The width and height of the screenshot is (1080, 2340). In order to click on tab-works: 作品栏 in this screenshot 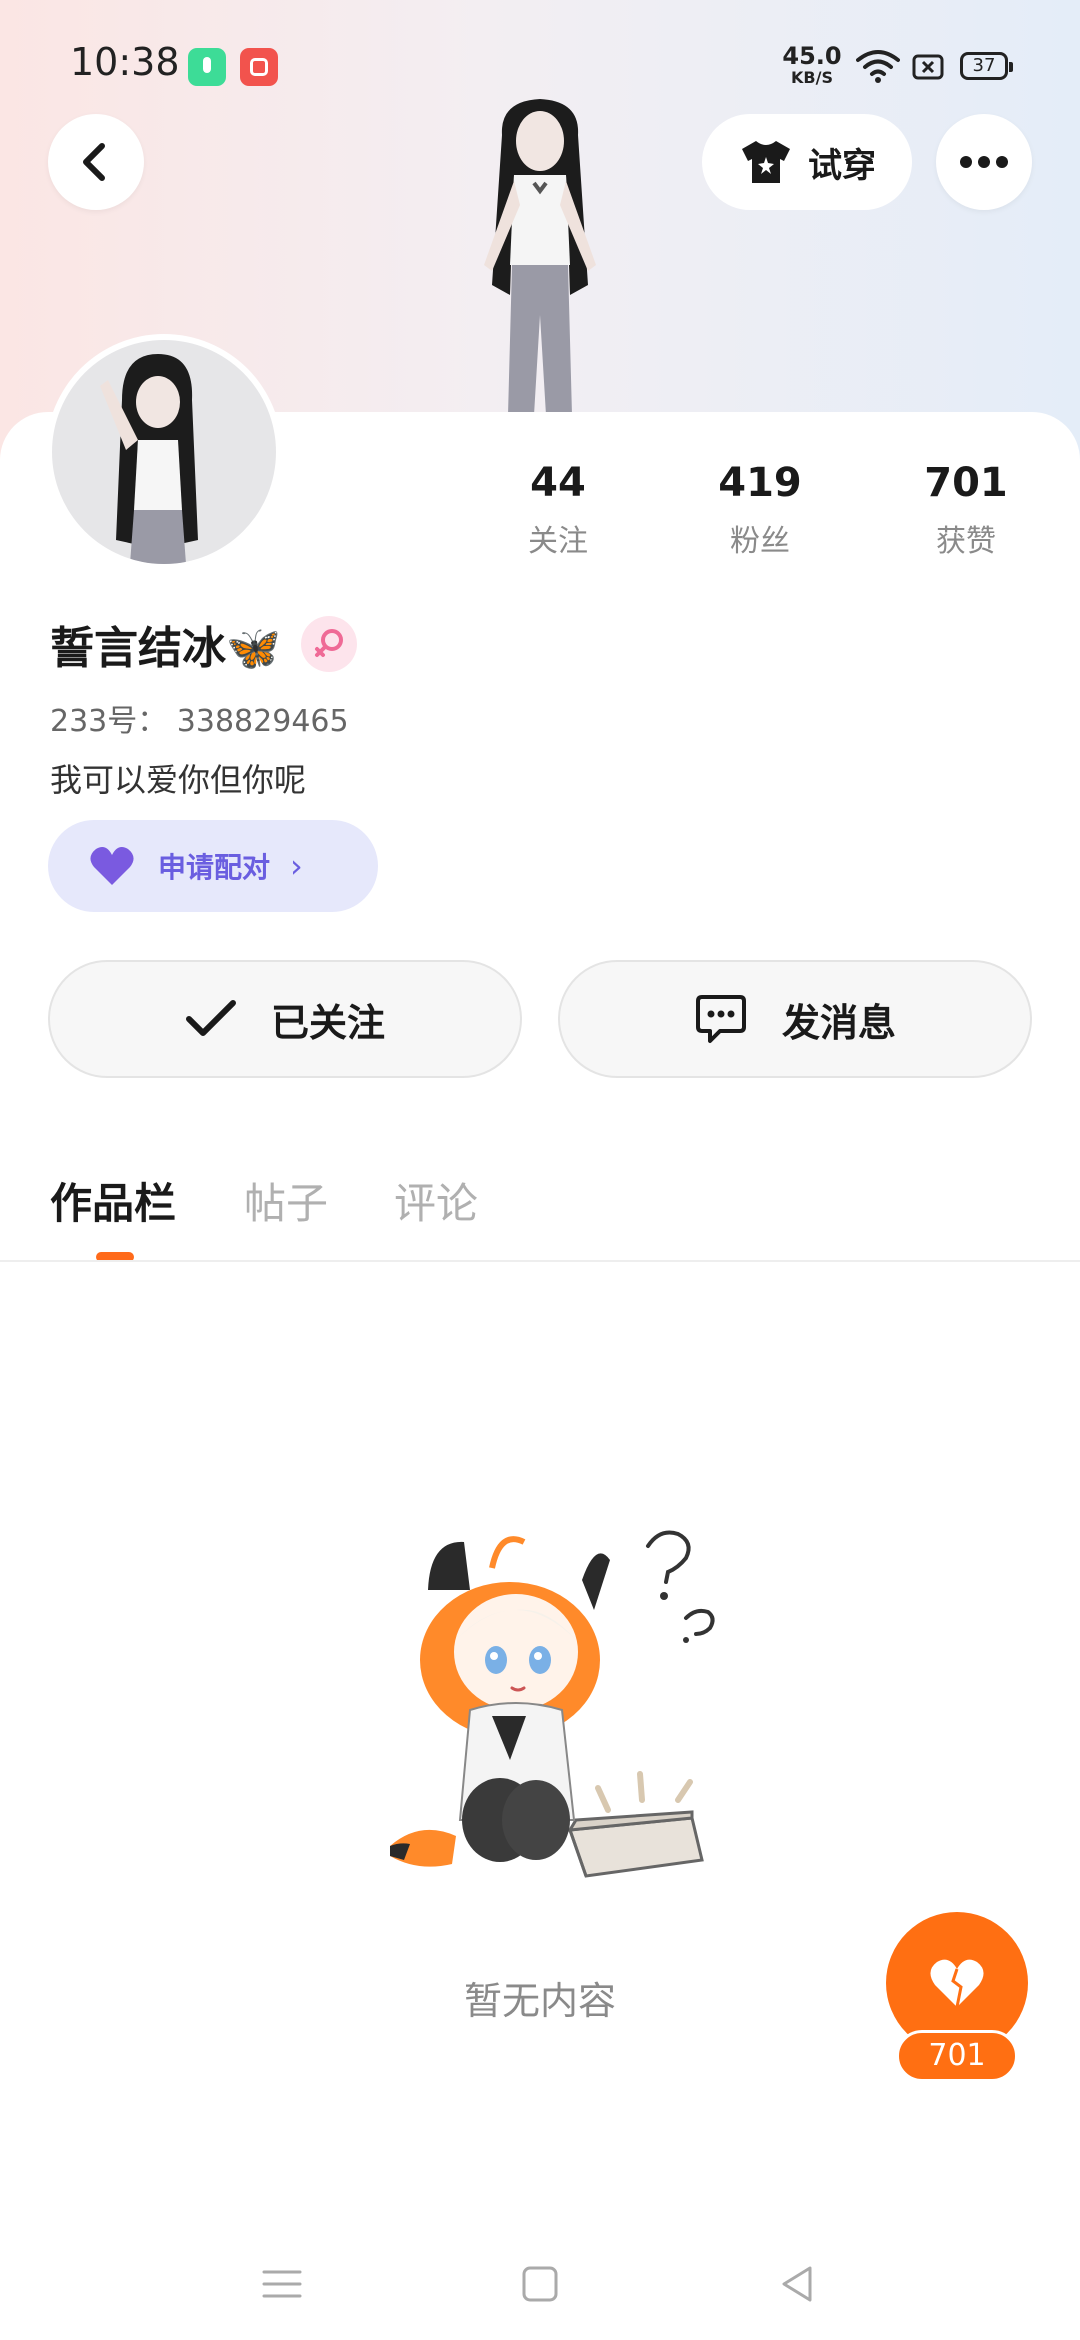, I will do `click(113, 1200)`.